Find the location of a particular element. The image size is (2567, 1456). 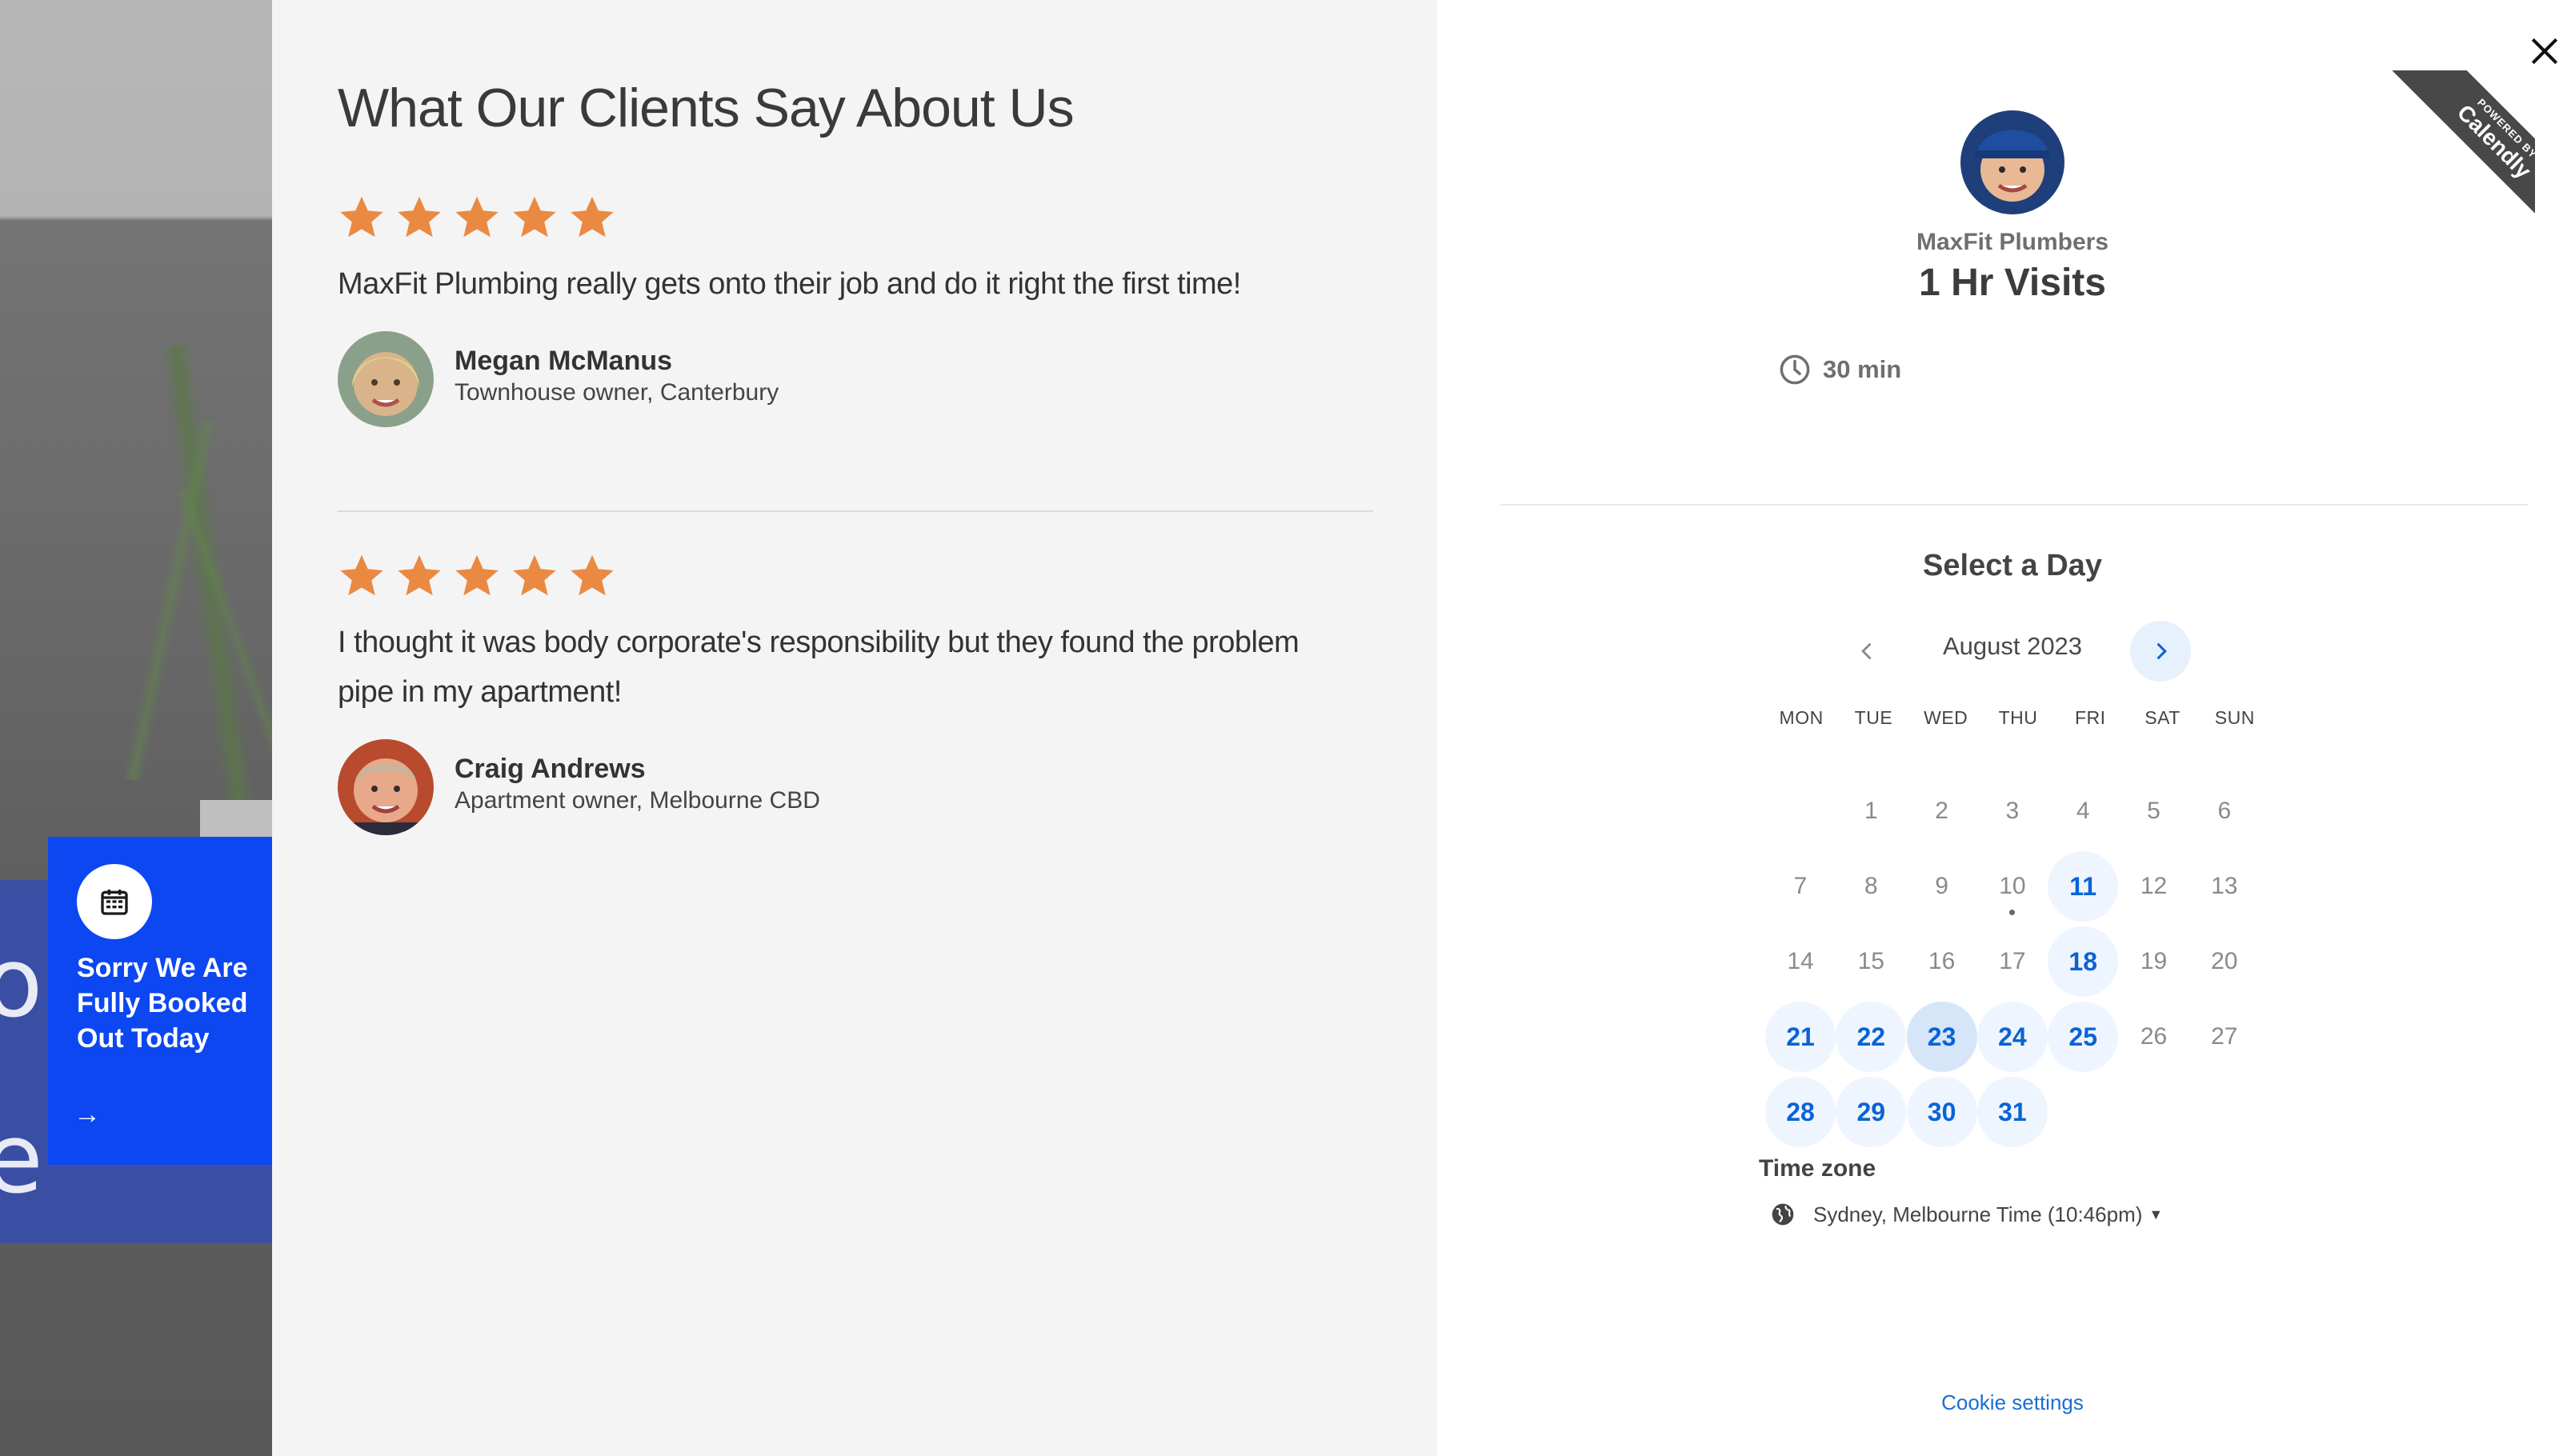

clock-icon is located at coordinates (1795, 369).